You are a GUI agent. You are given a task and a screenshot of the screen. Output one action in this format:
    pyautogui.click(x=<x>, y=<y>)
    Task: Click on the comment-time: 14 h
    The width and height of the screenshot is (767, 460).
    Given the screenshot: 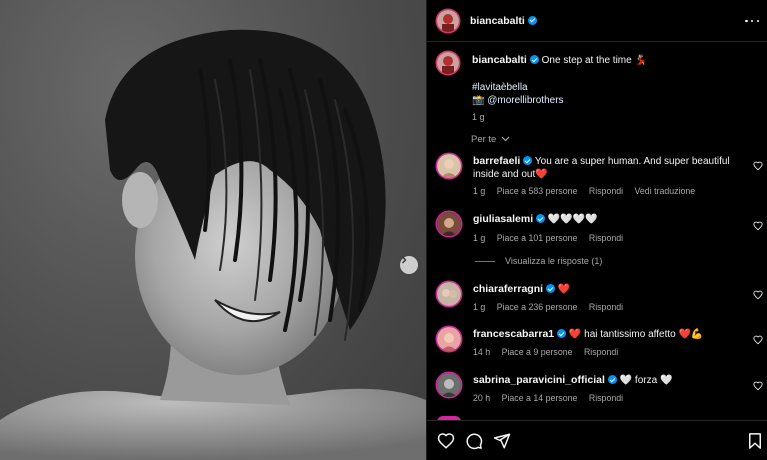 What is the action you would take?
    pyautogui.click(x=482, y=352)
    